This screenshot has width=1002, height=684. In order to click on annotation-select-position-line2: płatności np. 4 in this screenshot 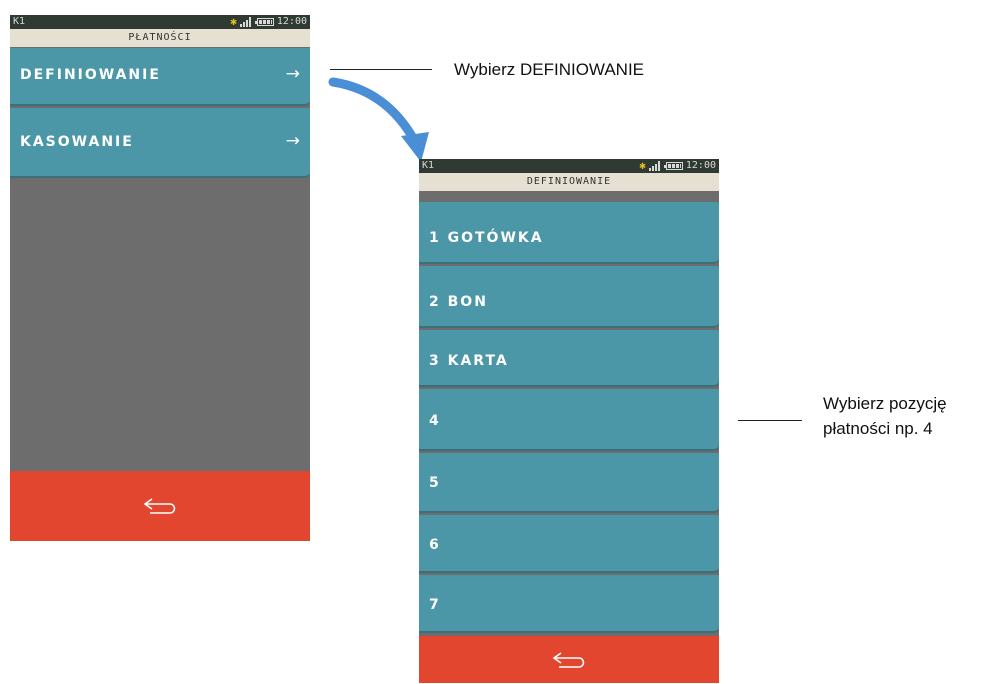, I will do `click(878, 428)`.